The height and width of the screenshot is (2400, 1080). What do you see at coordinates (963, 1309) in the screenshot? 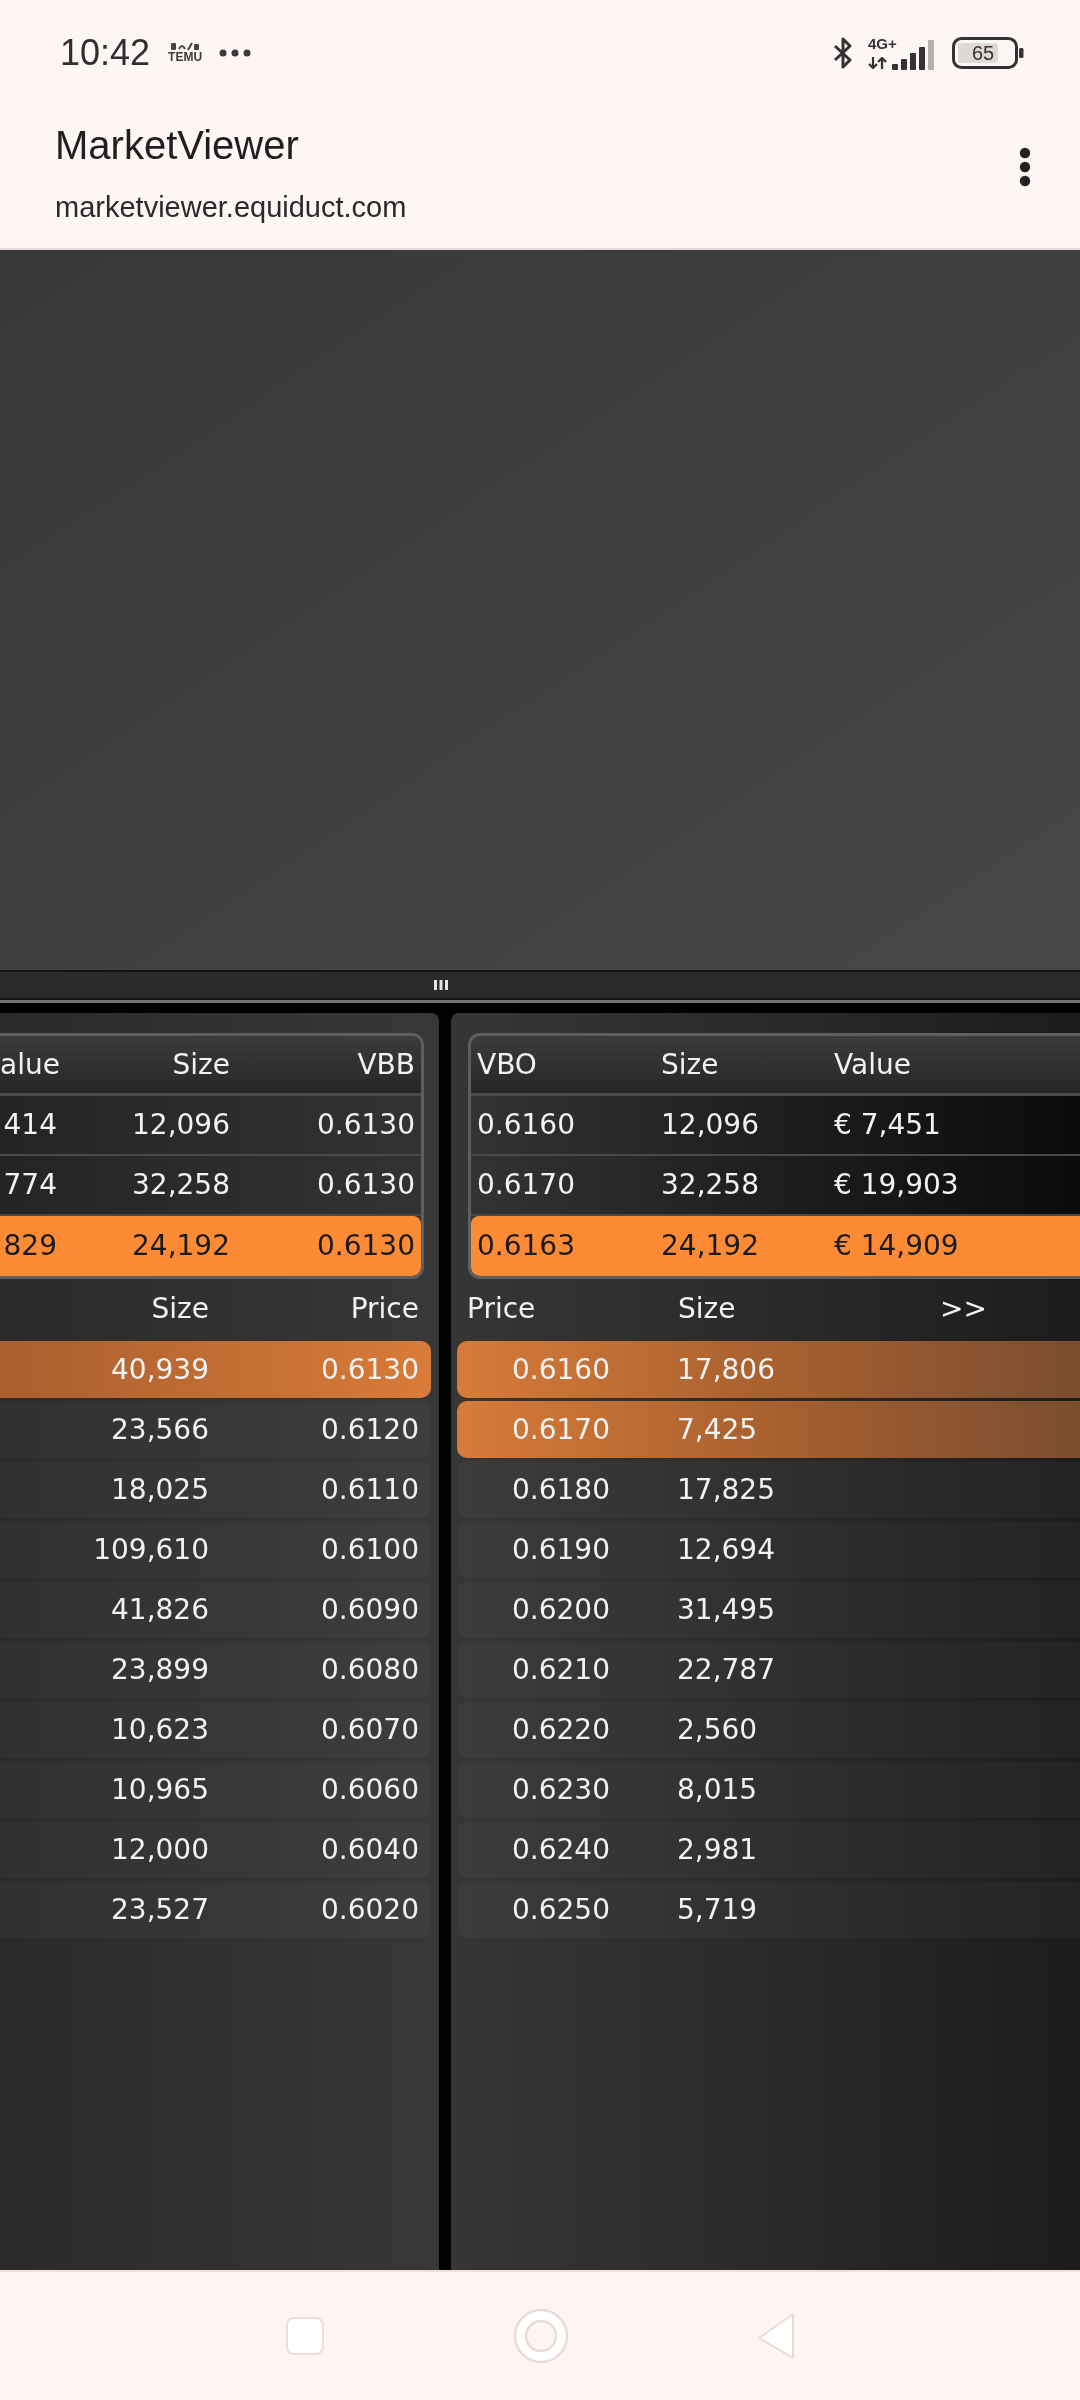
I see `expand-button: >>` at bounding box center [963, 1309].